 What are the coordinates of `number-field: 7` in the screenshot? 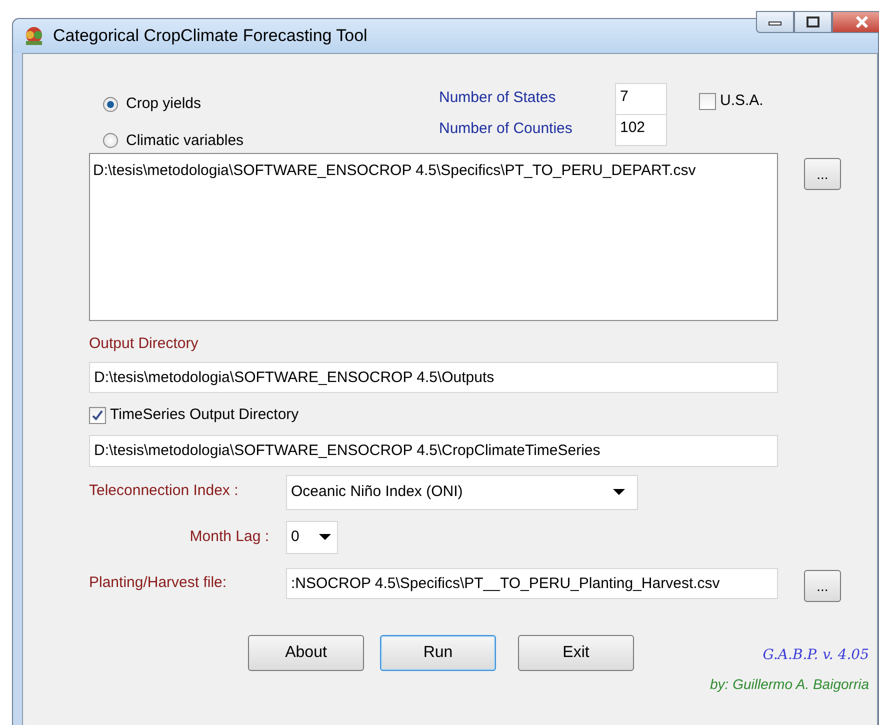 It's located at (641, 98).